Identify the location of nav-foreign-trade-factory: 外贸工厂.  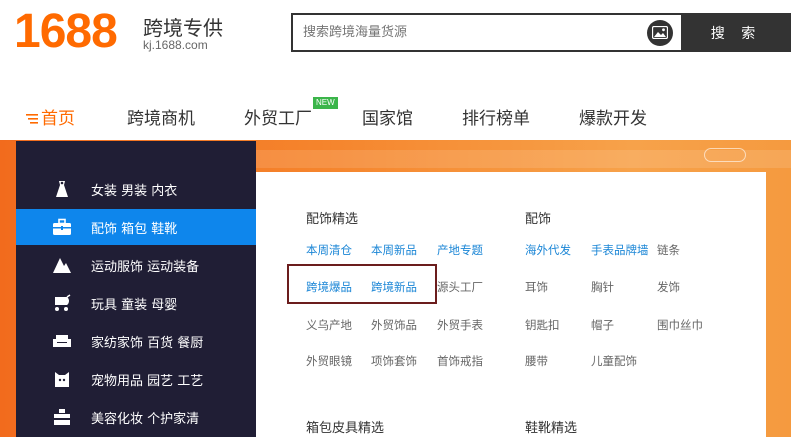
(278, 116).